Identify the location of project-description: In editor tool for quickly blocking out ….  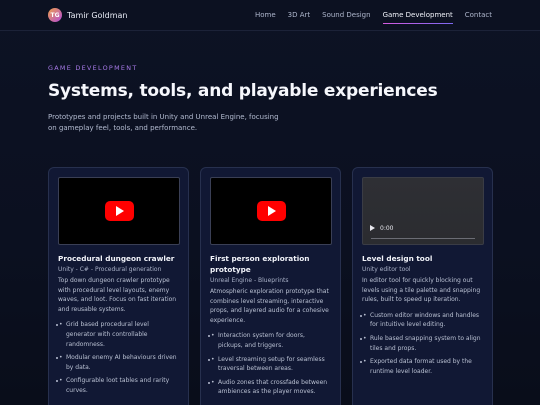
(421, 290).